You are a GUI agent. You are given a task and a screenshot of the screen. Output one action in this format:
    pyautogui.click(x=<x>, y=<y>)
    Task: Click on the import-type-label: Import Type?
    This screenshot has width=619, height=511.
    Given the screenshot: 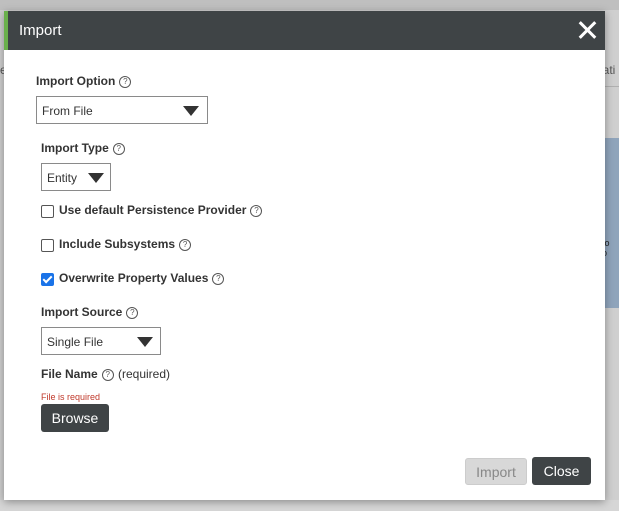 What is the action you would take?
    pyautogui.click(x=83, y=148)
    